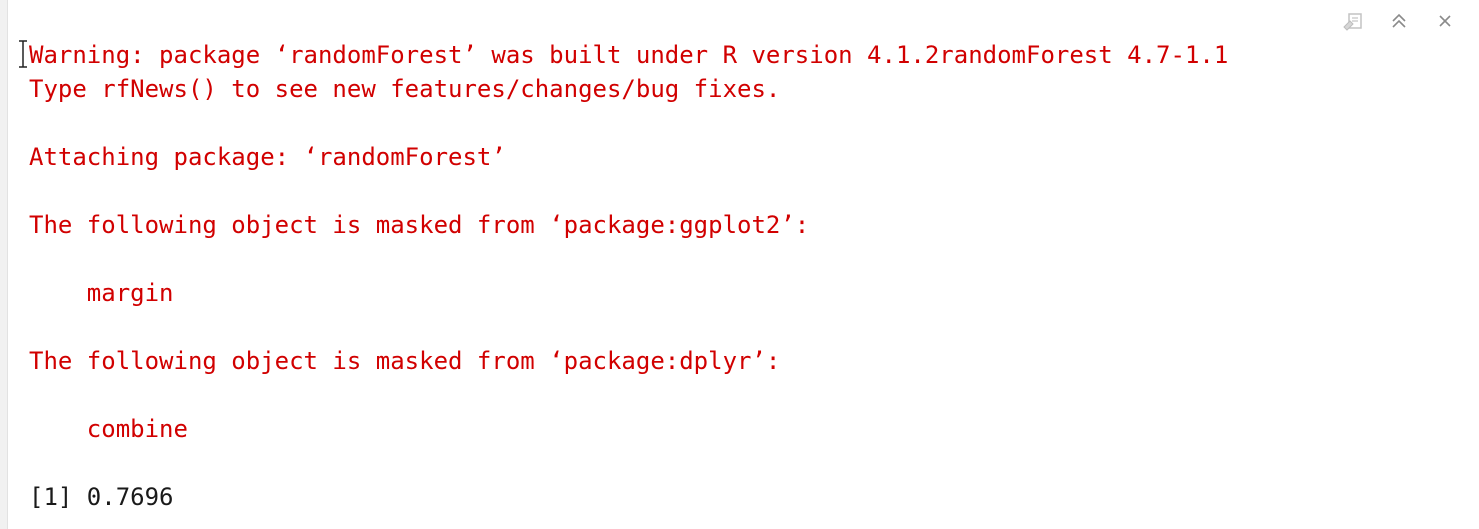 This screenshot has height=529, width=1479. What do you see at coordinates (101, 497) in the screenshot?
I see `console-line: [1] 0.7696` at bounding box center [101, 497].